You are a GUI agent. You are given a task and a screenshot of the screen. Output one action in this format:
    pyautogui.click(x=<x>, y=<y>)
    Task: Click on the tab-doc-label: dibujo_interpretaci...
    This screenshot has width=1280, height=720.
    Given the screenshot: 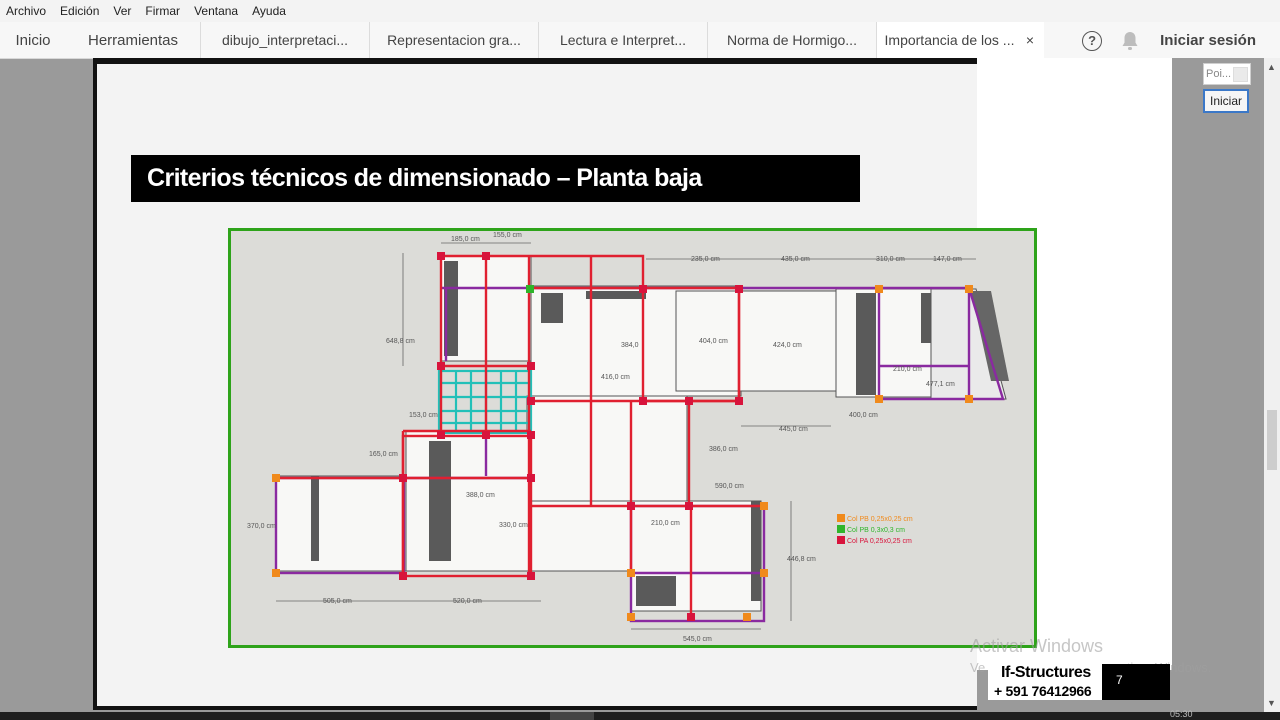 What is the action you would take?
    pyautogui.click(x=285, y=40)
    